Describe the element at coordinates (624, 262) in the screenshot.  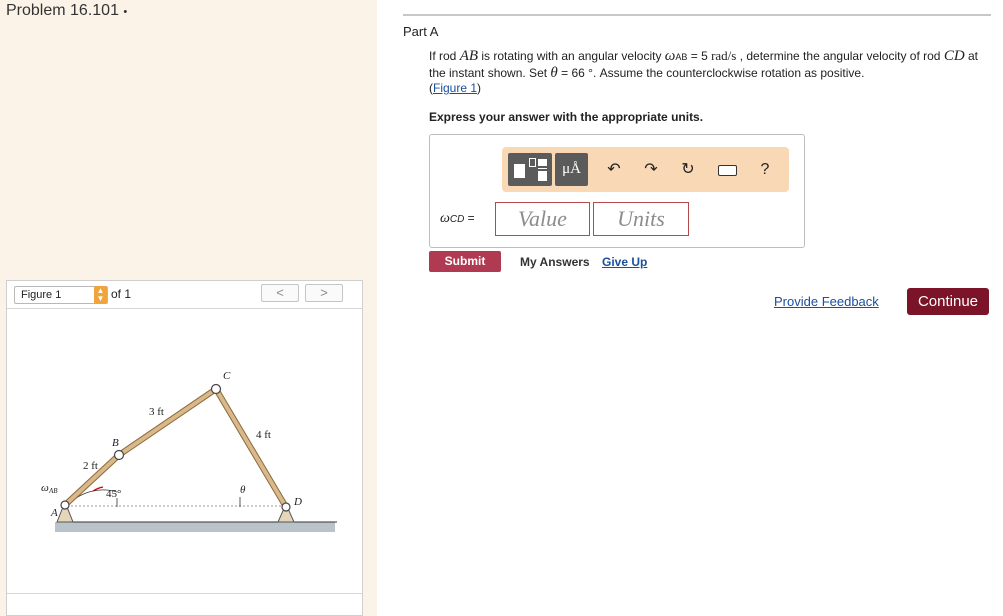
I see `give-up-link: Give Up` at that location.